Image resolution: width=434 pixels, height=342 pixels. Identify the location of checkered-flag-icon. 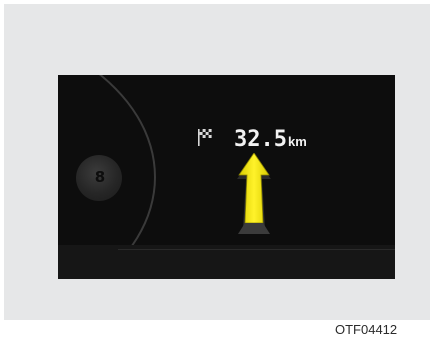
(205, 137).